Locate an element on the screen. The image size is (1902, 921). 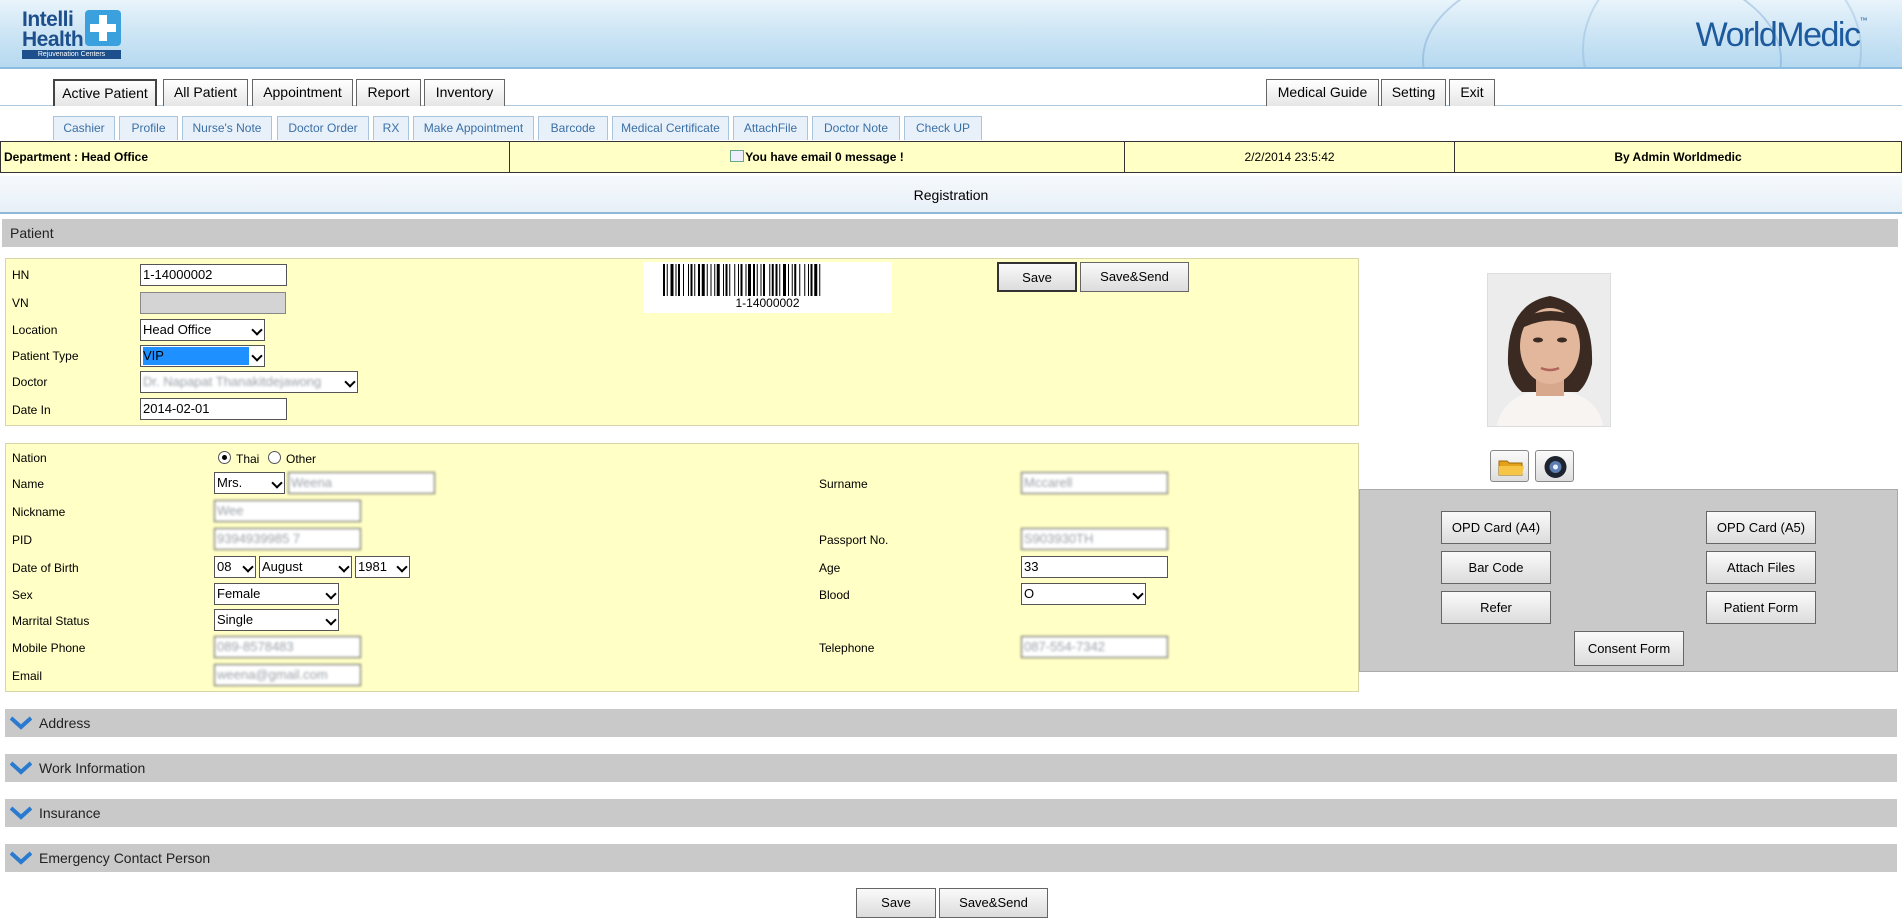
work-section-header: Work Information is located at coordinates (951, 768).